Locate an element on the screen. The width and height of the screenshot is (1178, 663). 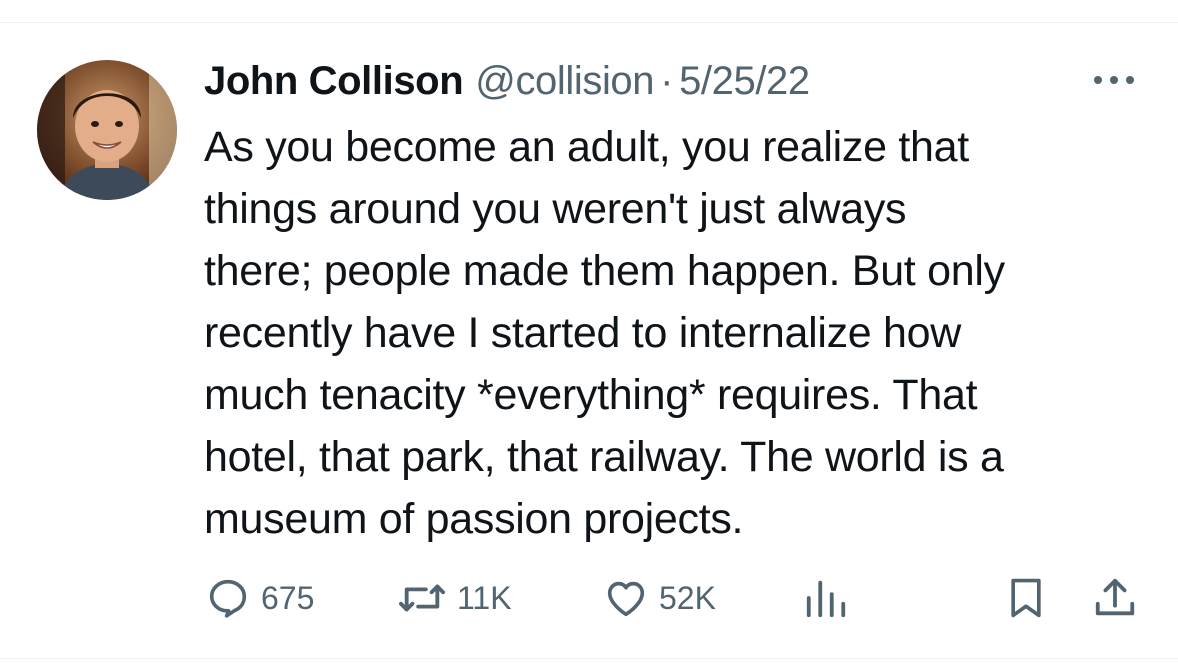
bookmark-button is located at coordinates (1026, 598).